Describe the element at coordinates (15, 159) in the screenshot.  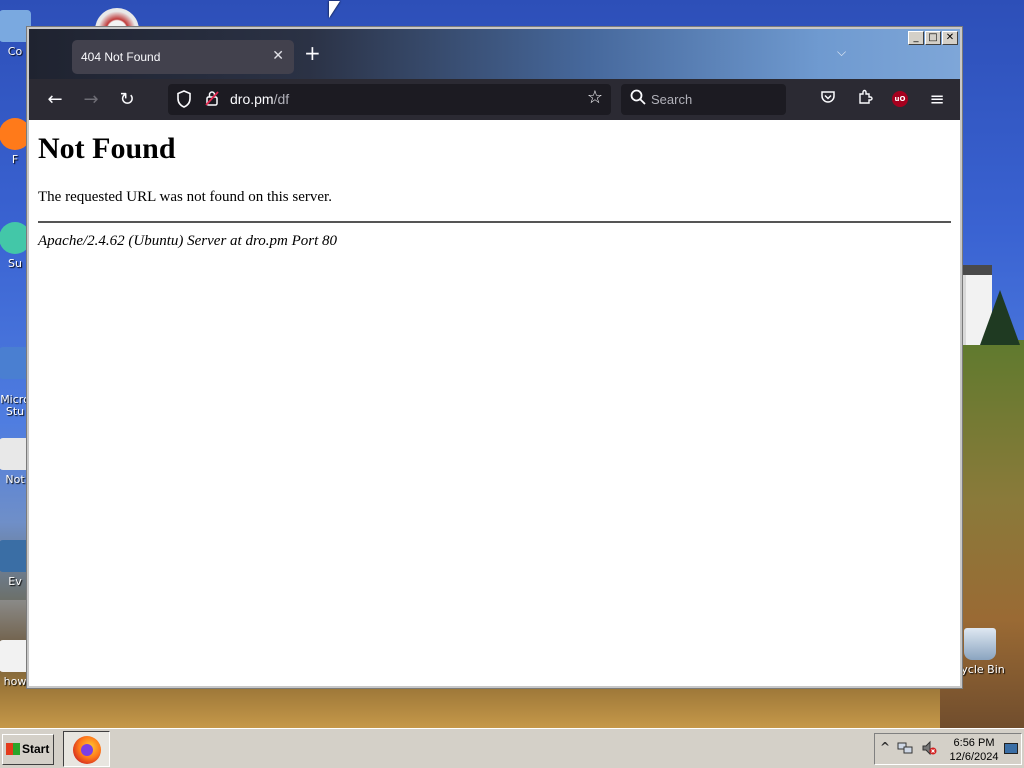
I see `desktop-icon-label: F` at that location.